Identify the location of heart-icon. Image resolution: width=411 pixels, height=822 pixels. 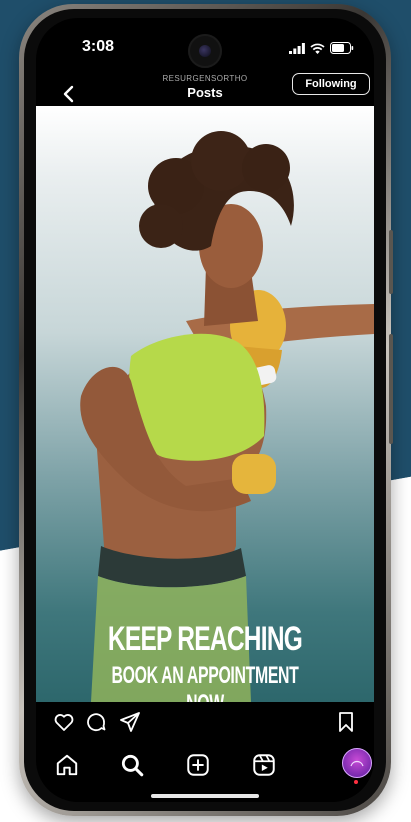
(64, 722).